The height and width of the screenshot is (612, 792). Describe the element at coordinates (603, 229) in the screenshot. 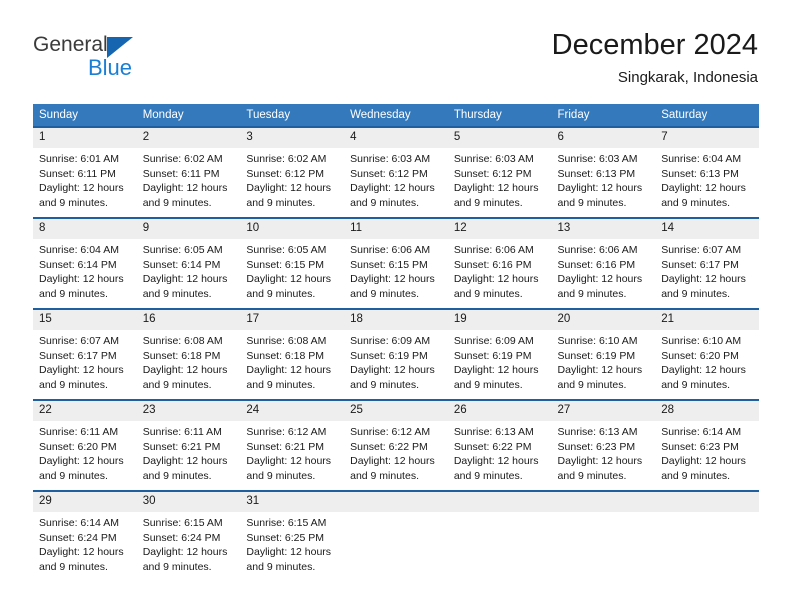

I see `day-number: 13` at that location.